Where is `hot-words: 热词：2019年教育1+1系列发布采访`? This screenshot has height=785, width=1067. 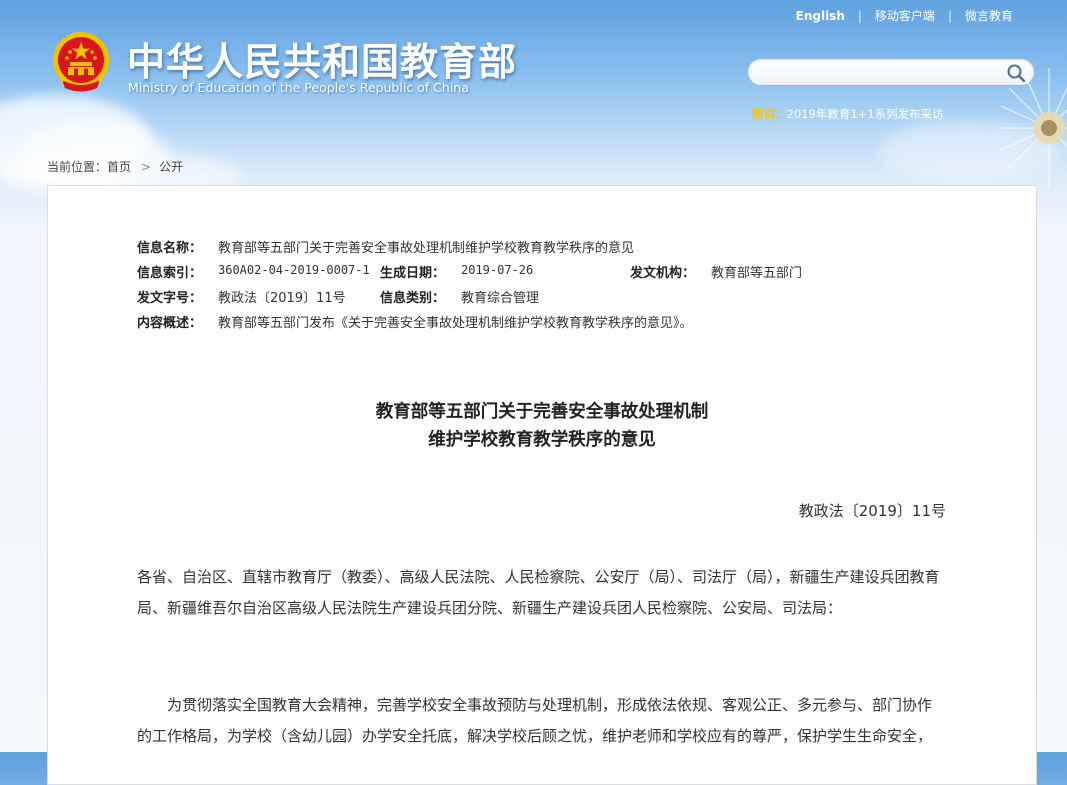 hot-words: 热词：2019年教育1+1系列发布采访 is located at coordinates (848, 114).